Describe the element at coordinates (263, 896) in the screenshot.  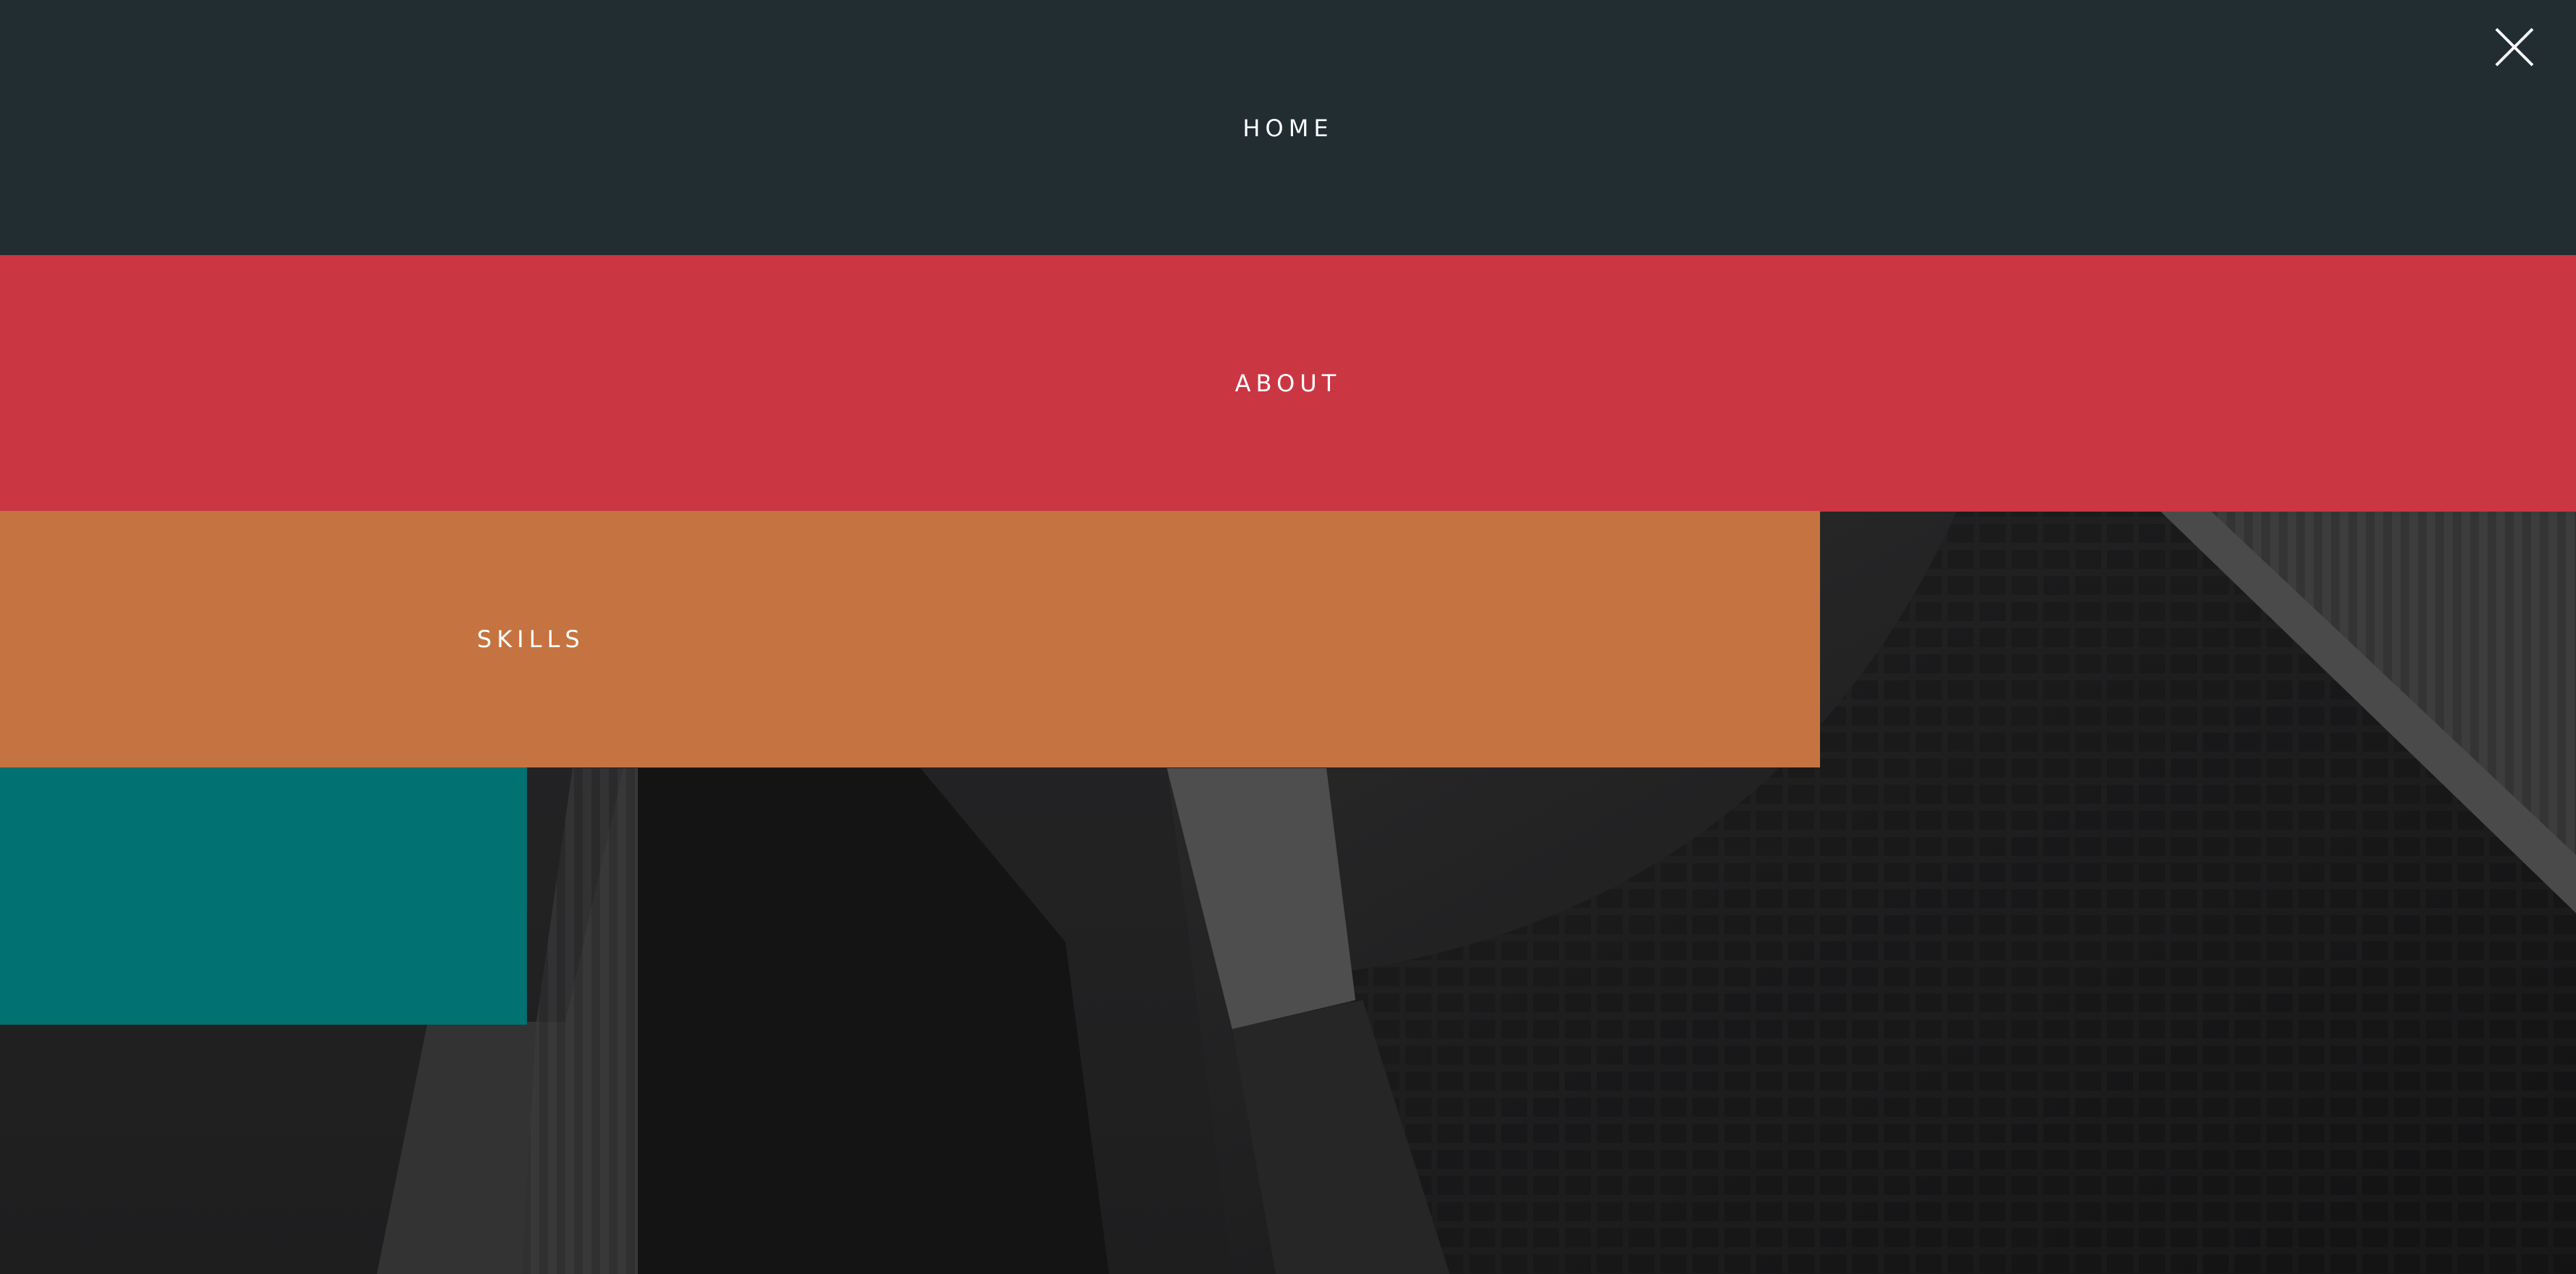
I see `menu-item-teal` at that location.